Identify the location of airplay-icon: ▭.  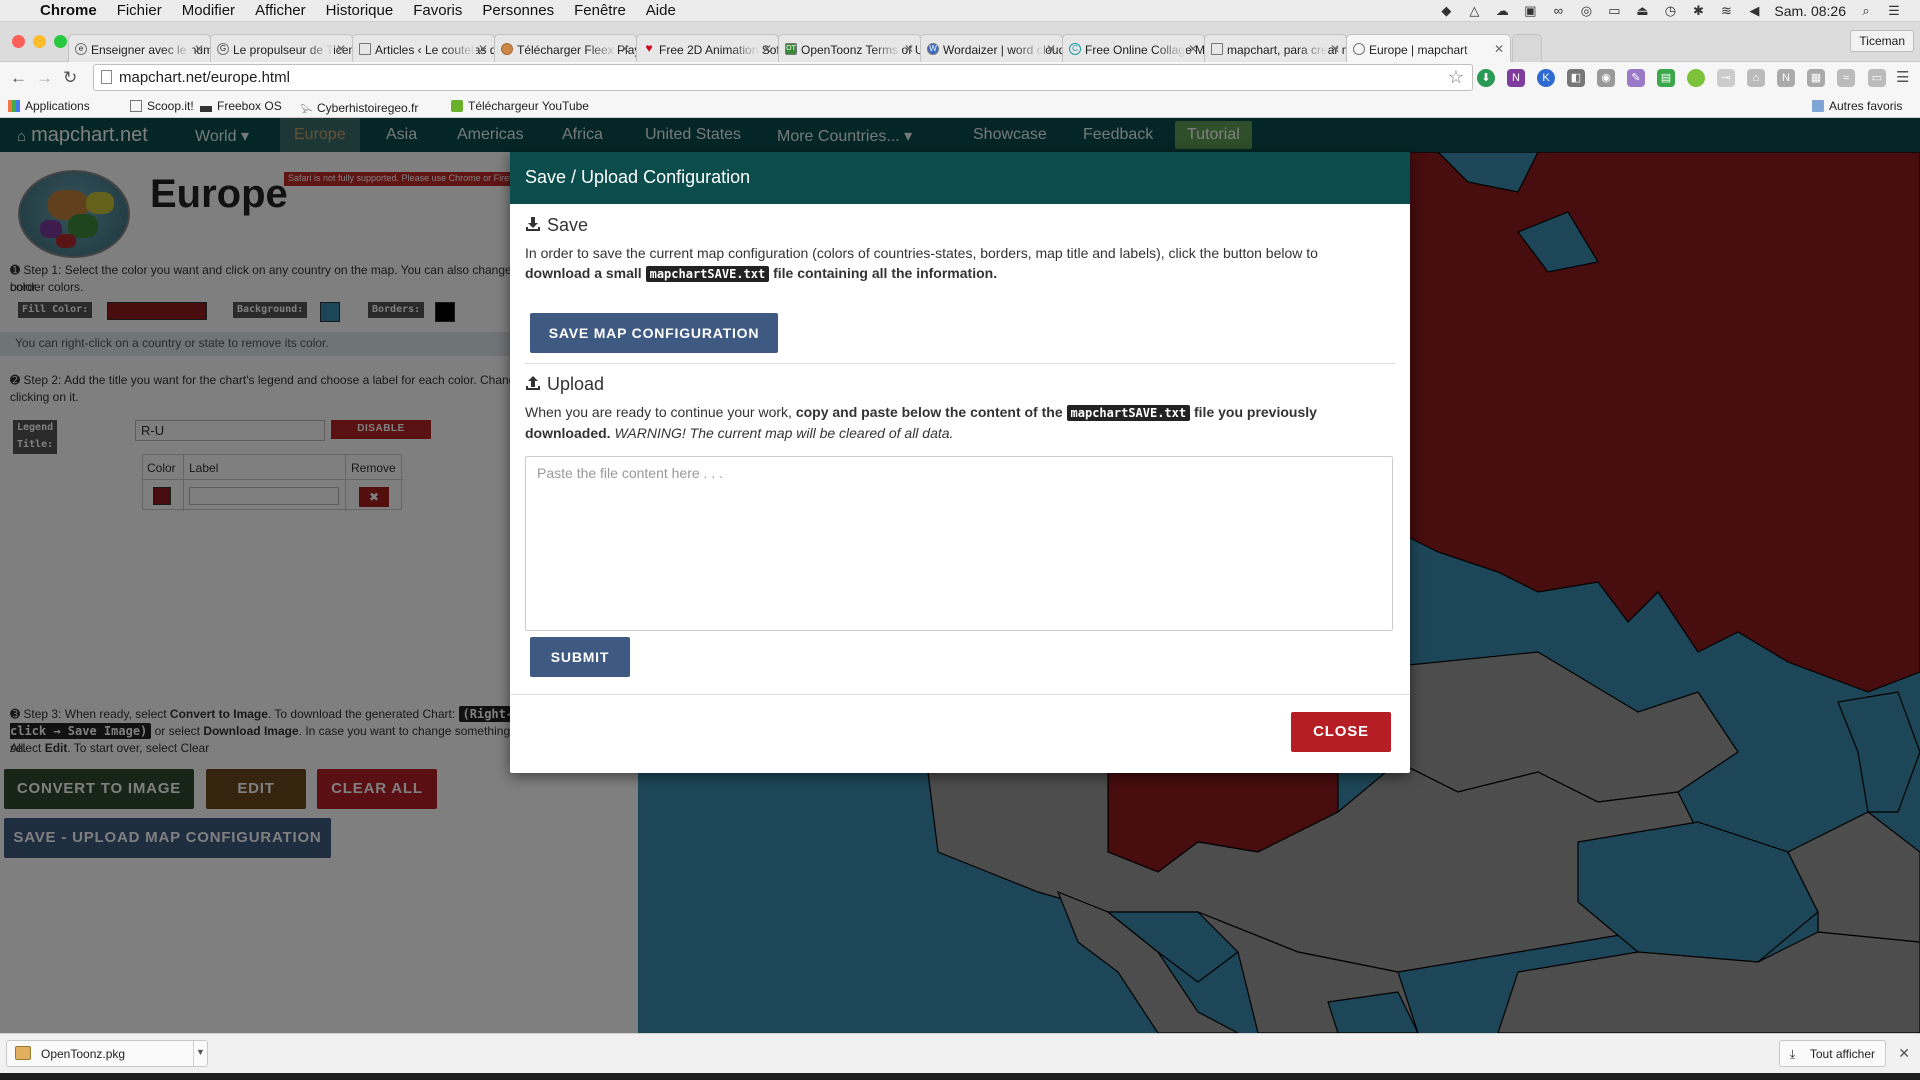
(1614, 10).